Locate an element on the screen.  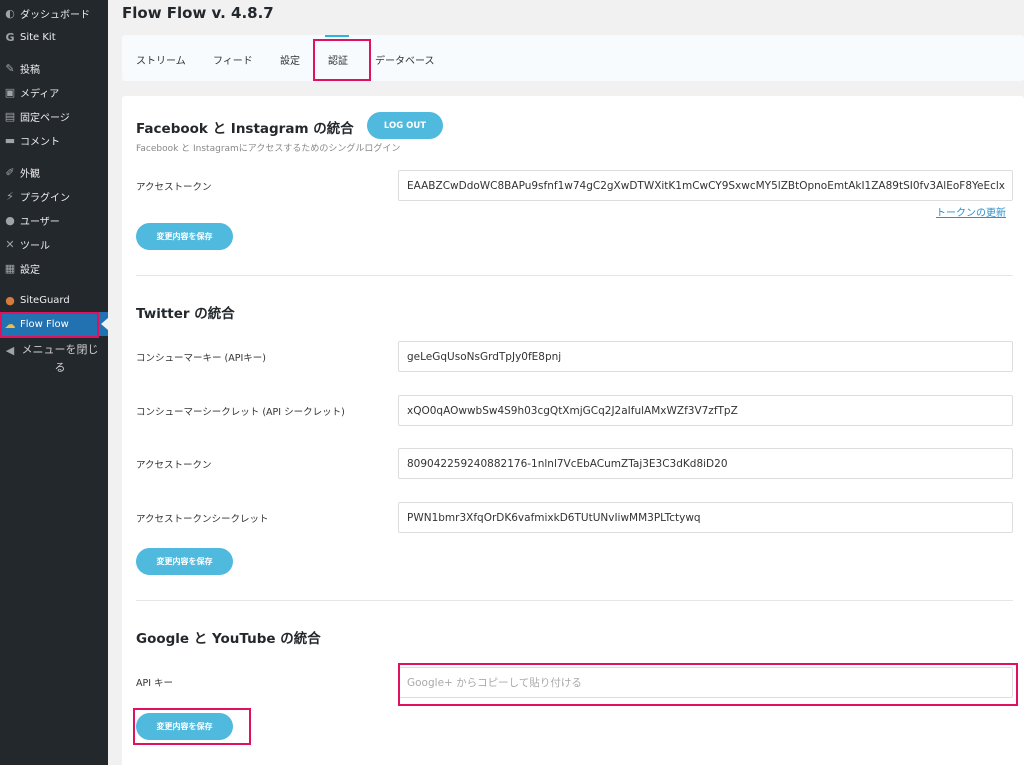
sidebar-item-label: コメント is located at coordinates (40, 142).